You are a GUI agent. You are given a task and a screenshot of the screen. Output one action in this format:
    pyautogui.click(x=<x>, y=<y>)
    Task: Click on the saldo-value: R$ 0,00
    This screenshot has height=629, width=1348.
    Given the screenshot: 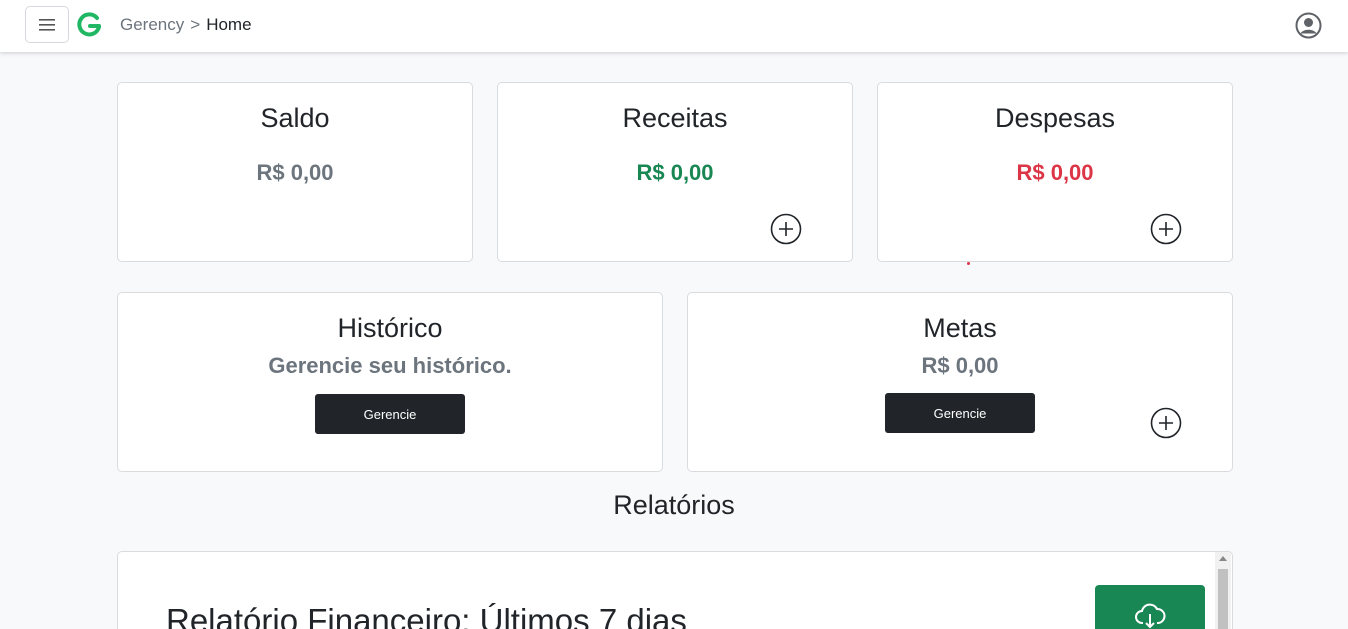 What is the action you would take?
    pyautogui.click(x=295, y=172)
    